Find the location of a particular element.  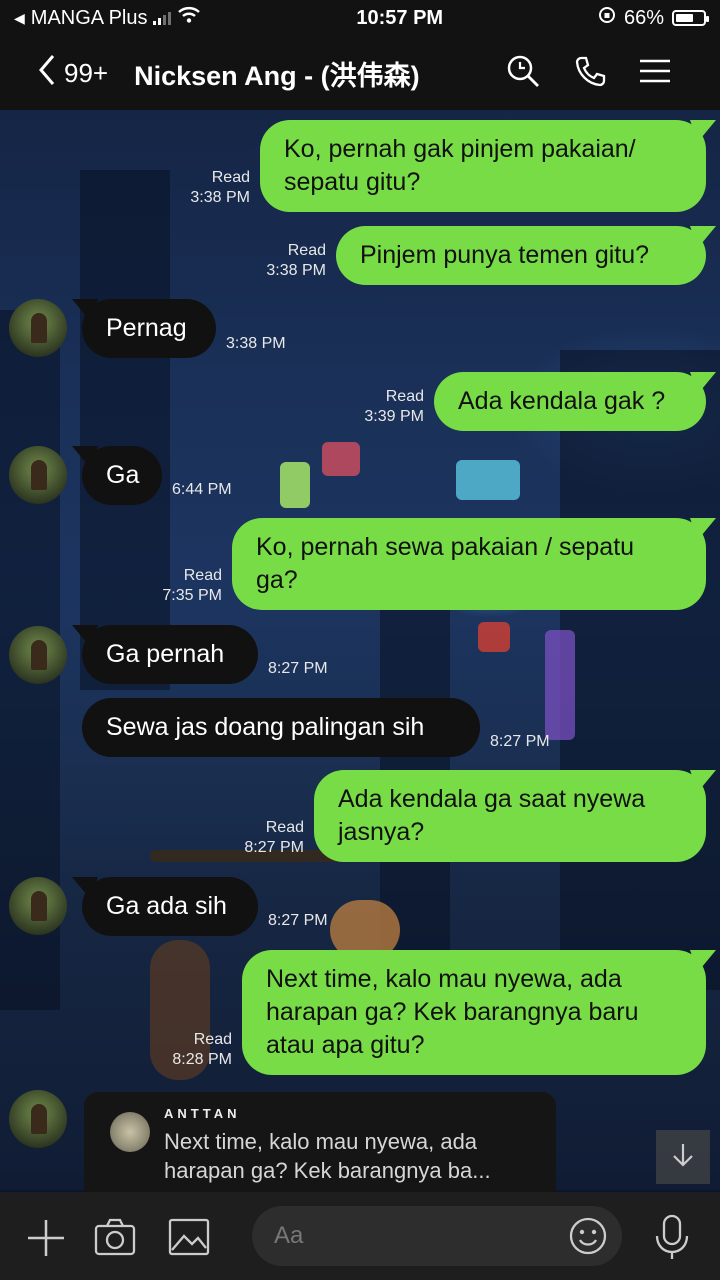

phone-icon is located at coordinates (590, 73).